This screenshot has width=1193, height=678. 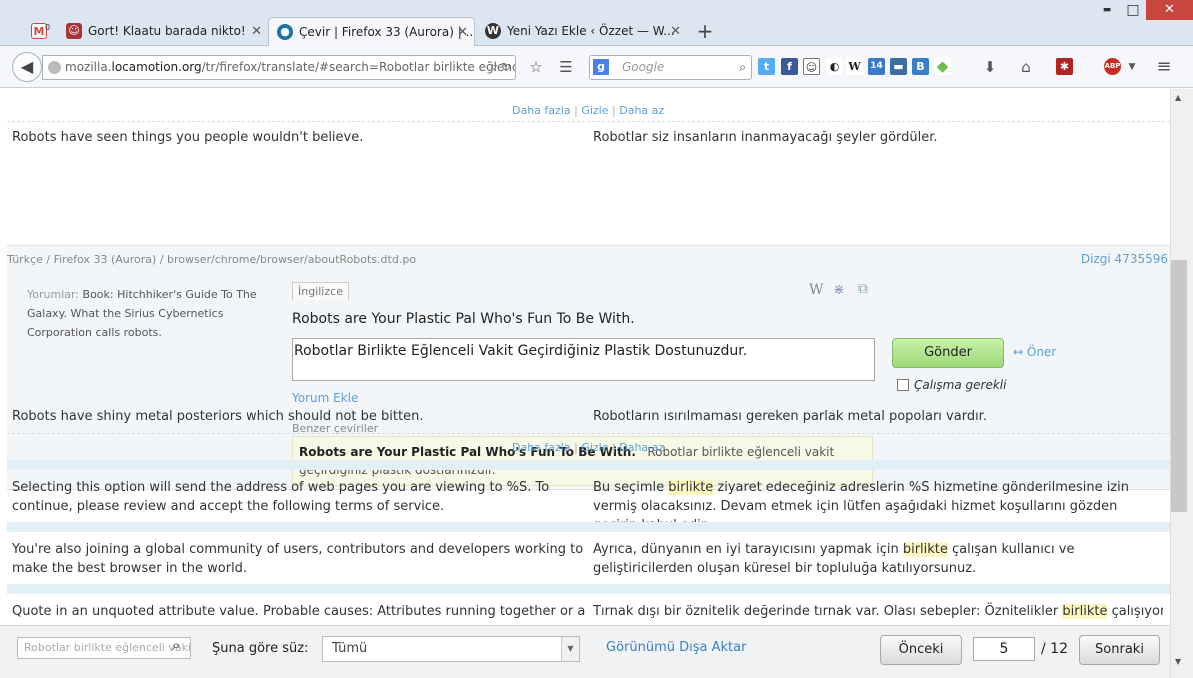 What do you see at coordinates (1107, 10) in the screenshot?
I see `minimize-button: ▬` at bounding box center [1107, 10].